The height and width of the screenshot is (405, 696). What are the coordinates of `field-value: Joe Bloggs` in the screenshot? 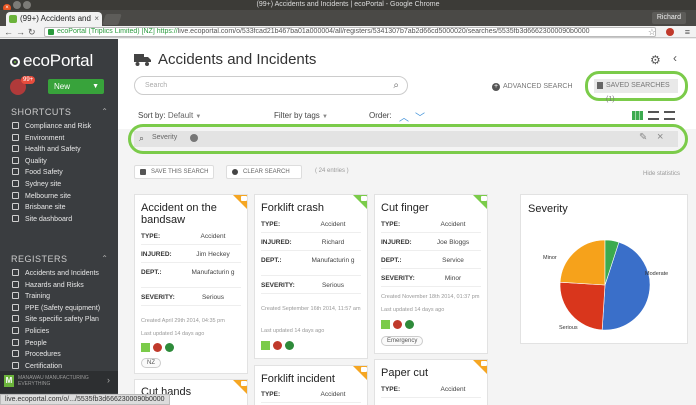 It's located at (453, 242).